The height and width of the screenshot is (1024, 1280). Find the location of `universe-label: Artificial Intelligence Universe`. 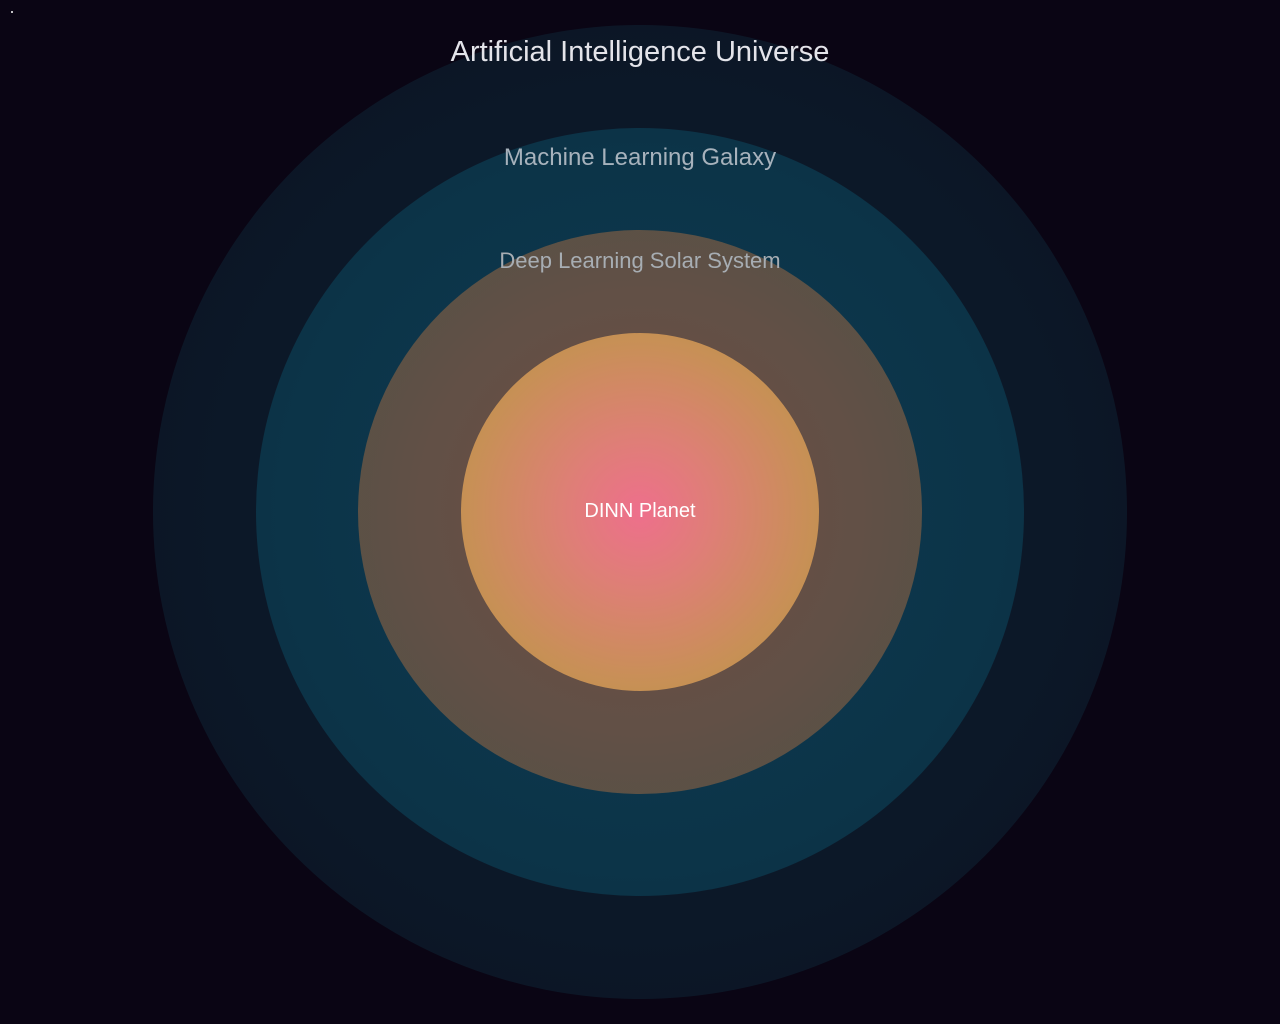

universe-label: Artificial Intelligence Universe is located at coordinates (640, 52).